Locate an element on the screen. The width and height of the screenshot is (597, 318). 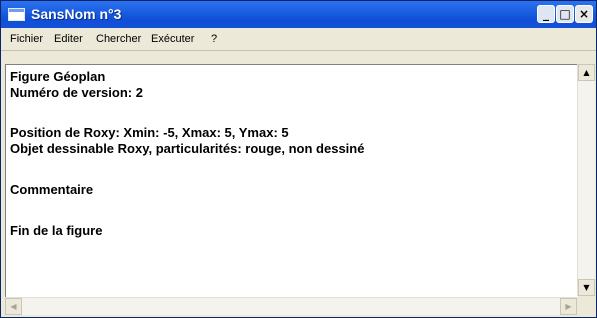
title-bar: SansNom n°3 _ □ × is located at coordinates (298, 14).